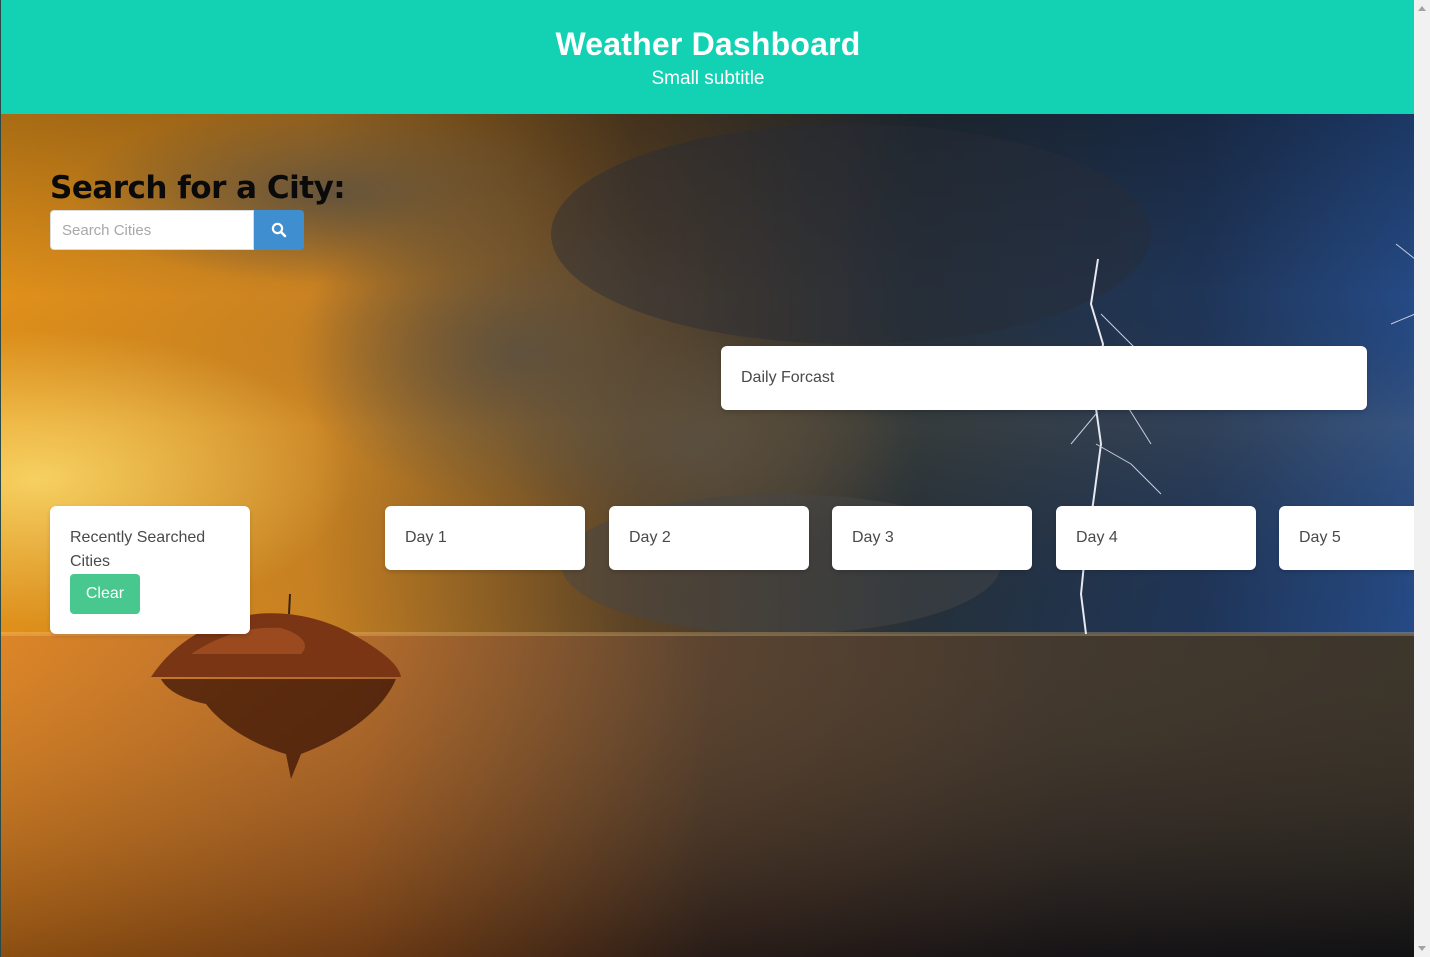 The width and height of the screenshot is (1430, 957). Describe the element at coordinates (105, 594) in the screenshot. I see `clear-button: Clear` at that location.